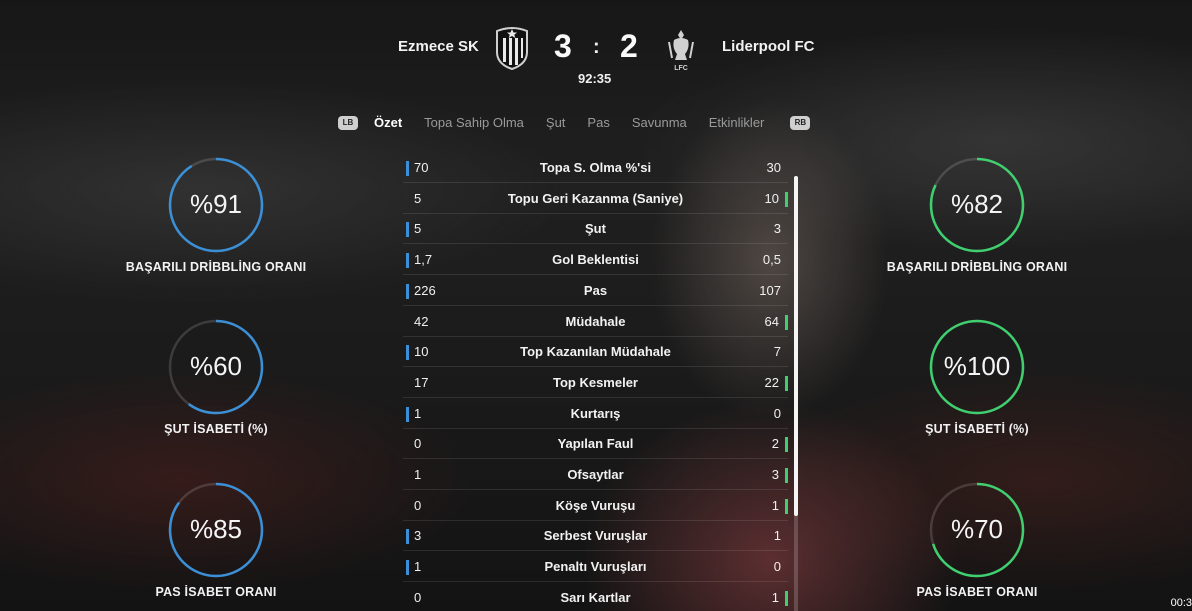  Describe the element at coordinates (777, 352) in the screenshot. I see `away-stat-value: 7` at that location.